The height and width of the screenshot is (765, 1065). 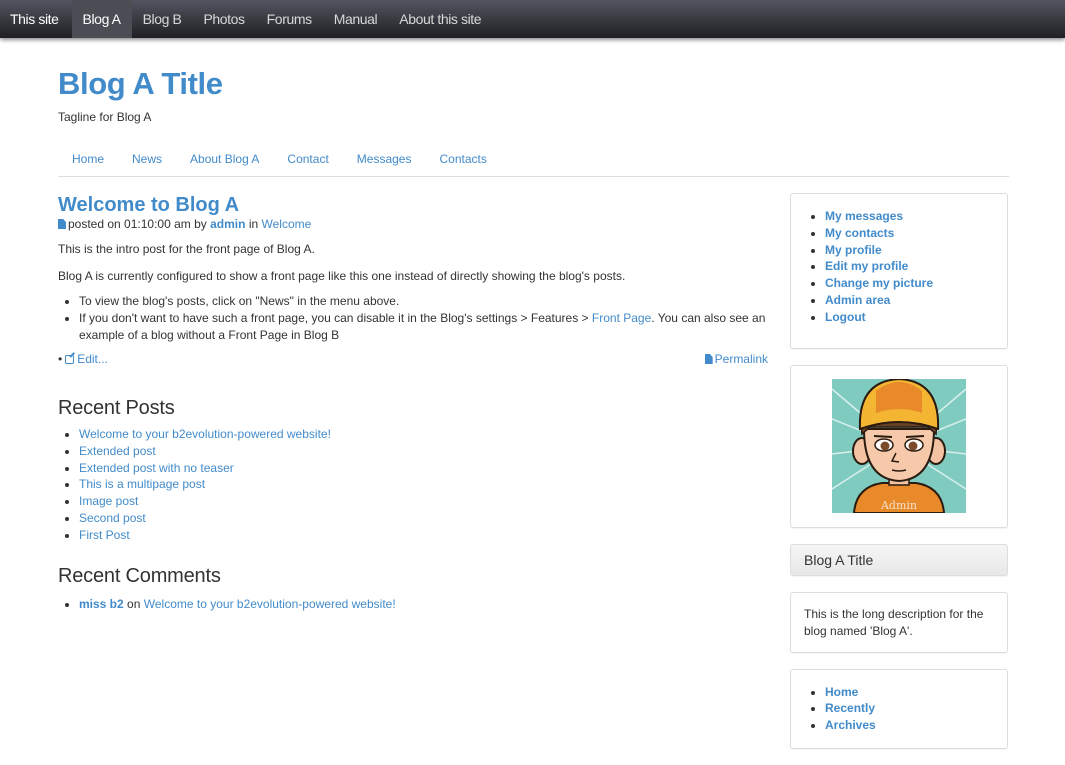 I want to click on permalink-link: Permalink, so click(x=736, y=359).